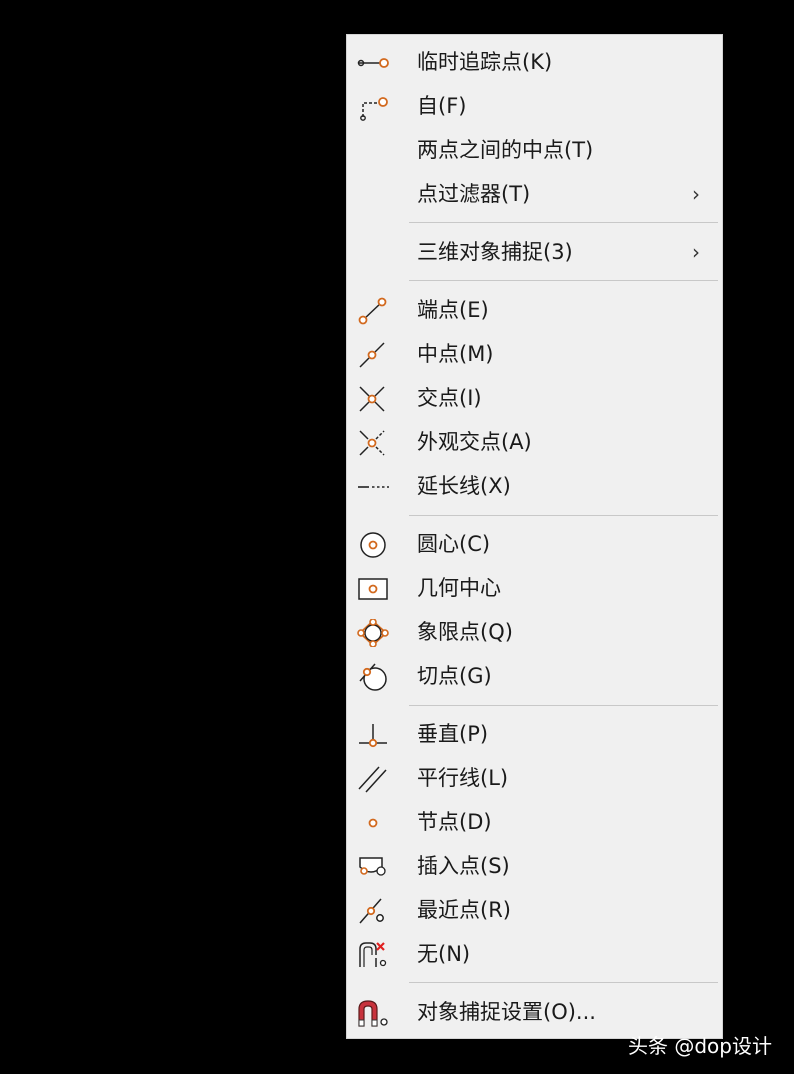 This screenshot has width=794, height=1074. I want to click on quadrant-icon, so click(373, 633).